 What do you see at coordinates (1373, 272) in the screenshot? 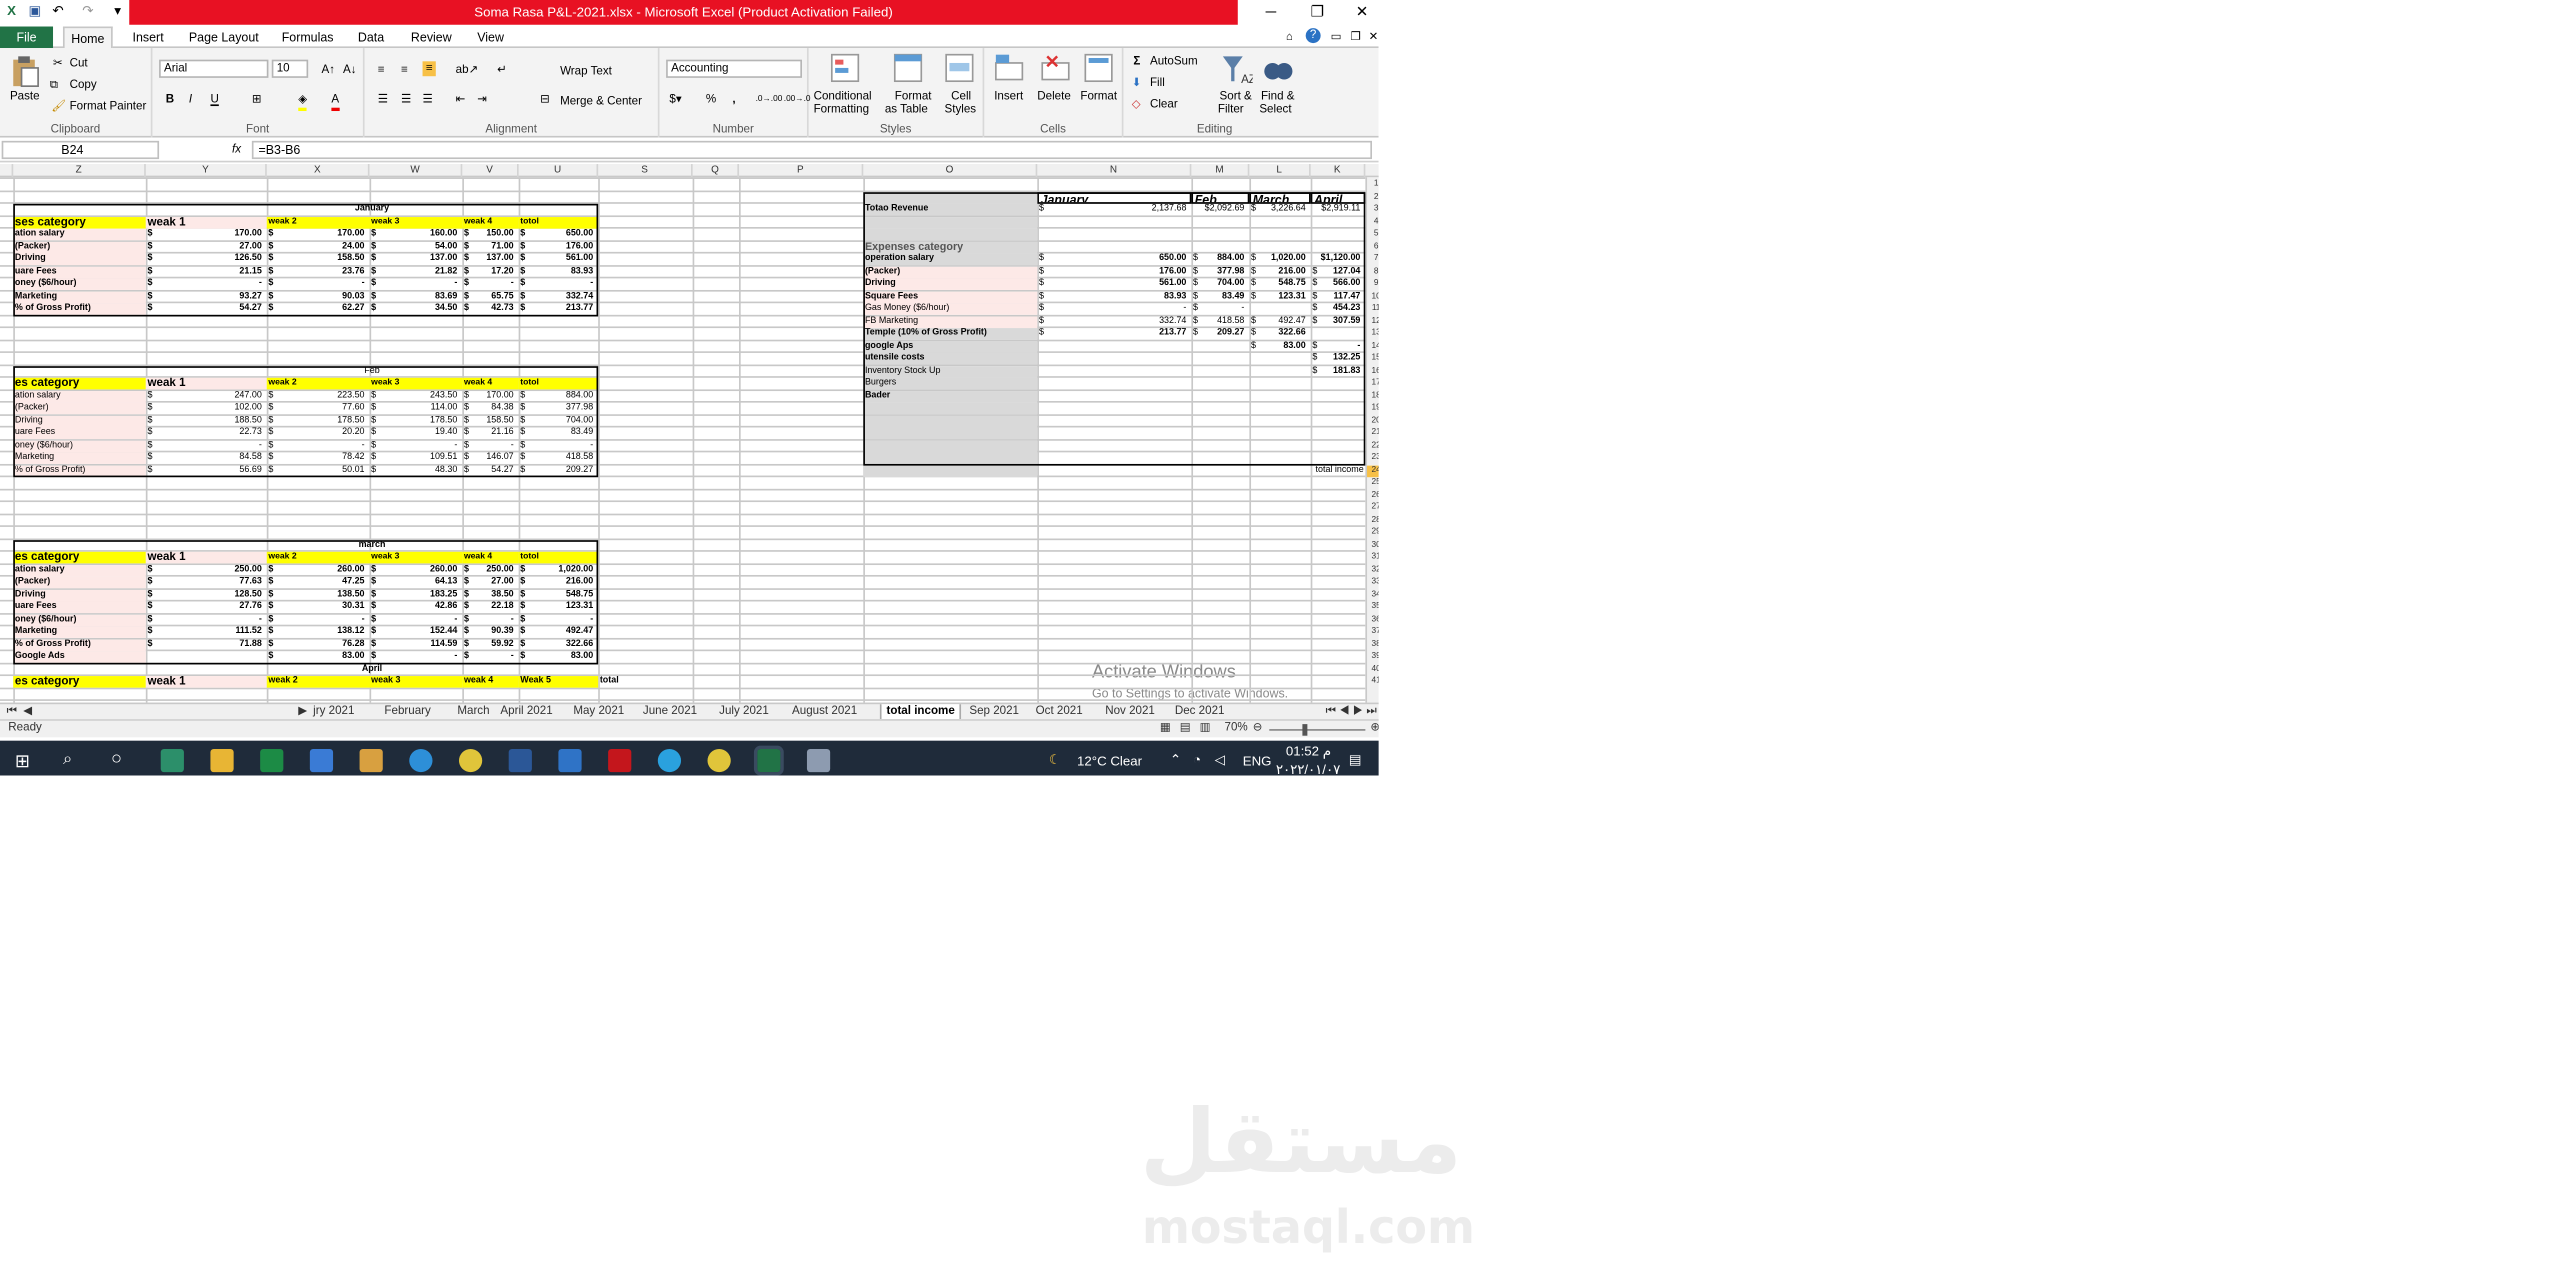
I see `row-header: 8` at bounding box center [1373, 272].